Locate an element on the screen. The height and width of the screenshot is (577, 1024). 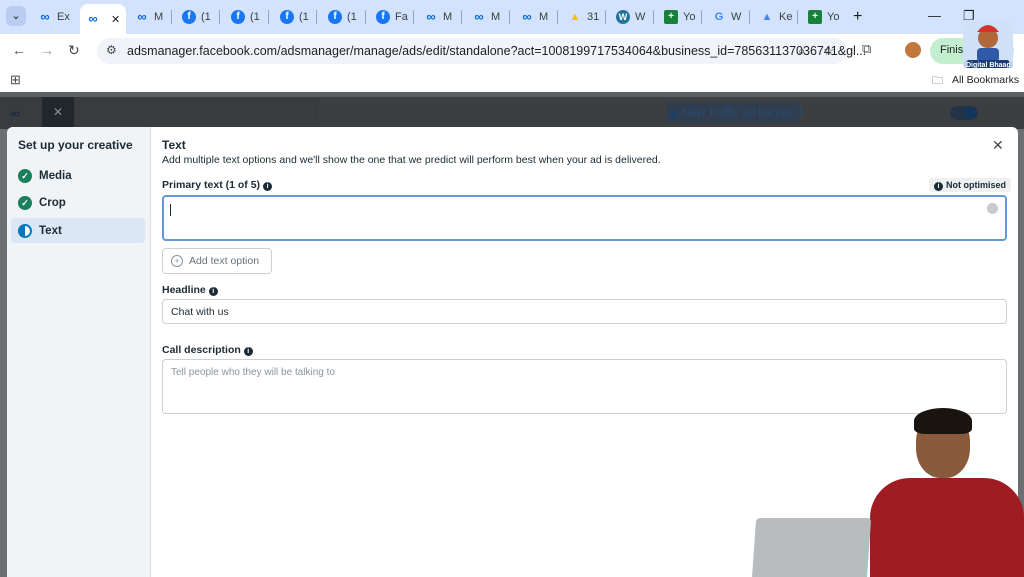
wordpress-icon: W is located at coordinates (623, 17).